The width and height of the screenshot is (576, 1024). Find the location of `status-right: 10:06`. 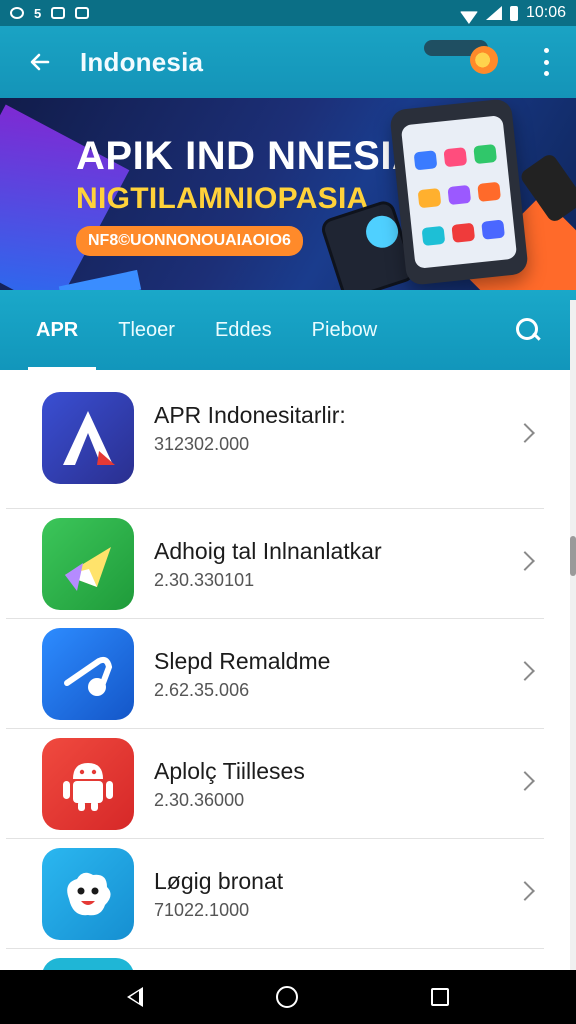

status-right: 10:06 is located at coordinates (513, 13).